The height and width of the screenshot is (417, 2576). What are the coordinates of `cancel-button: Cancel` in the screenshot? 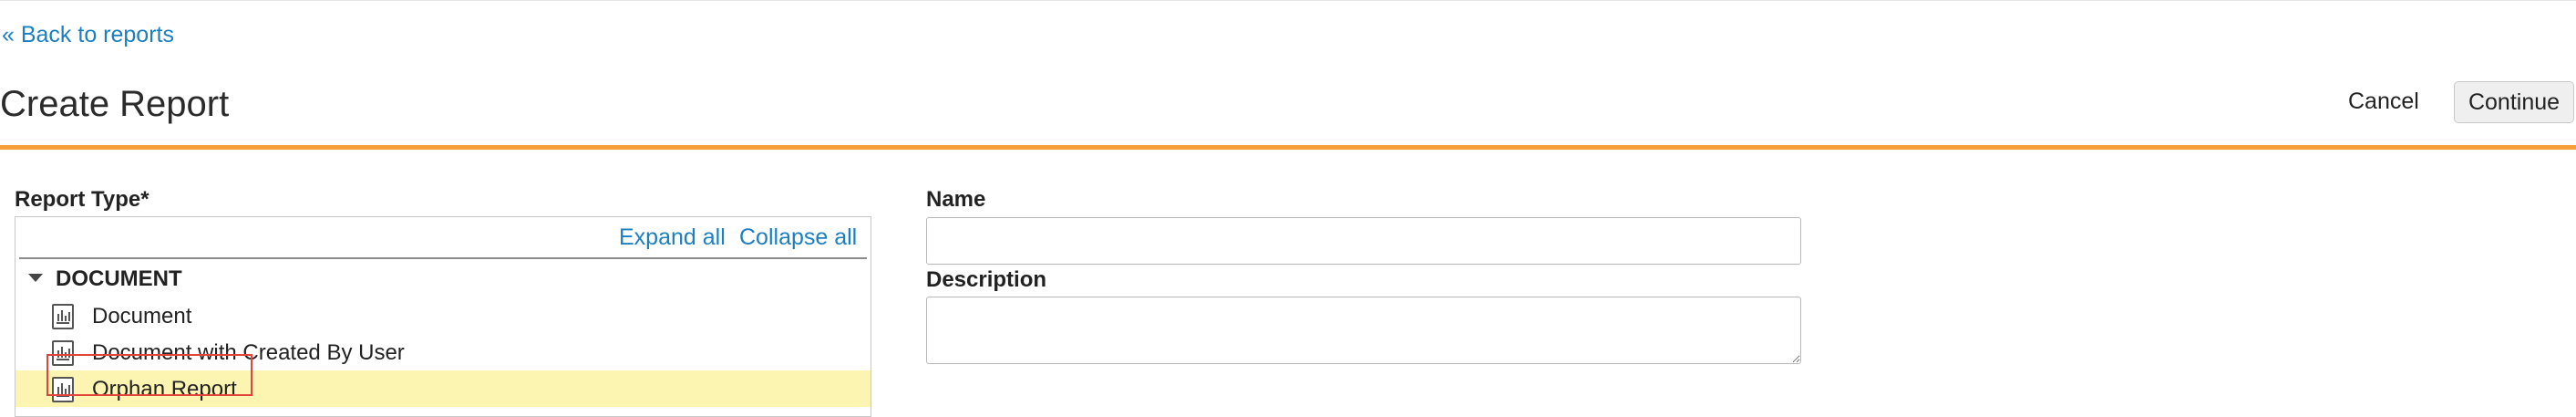 It's located at (2383, 102).